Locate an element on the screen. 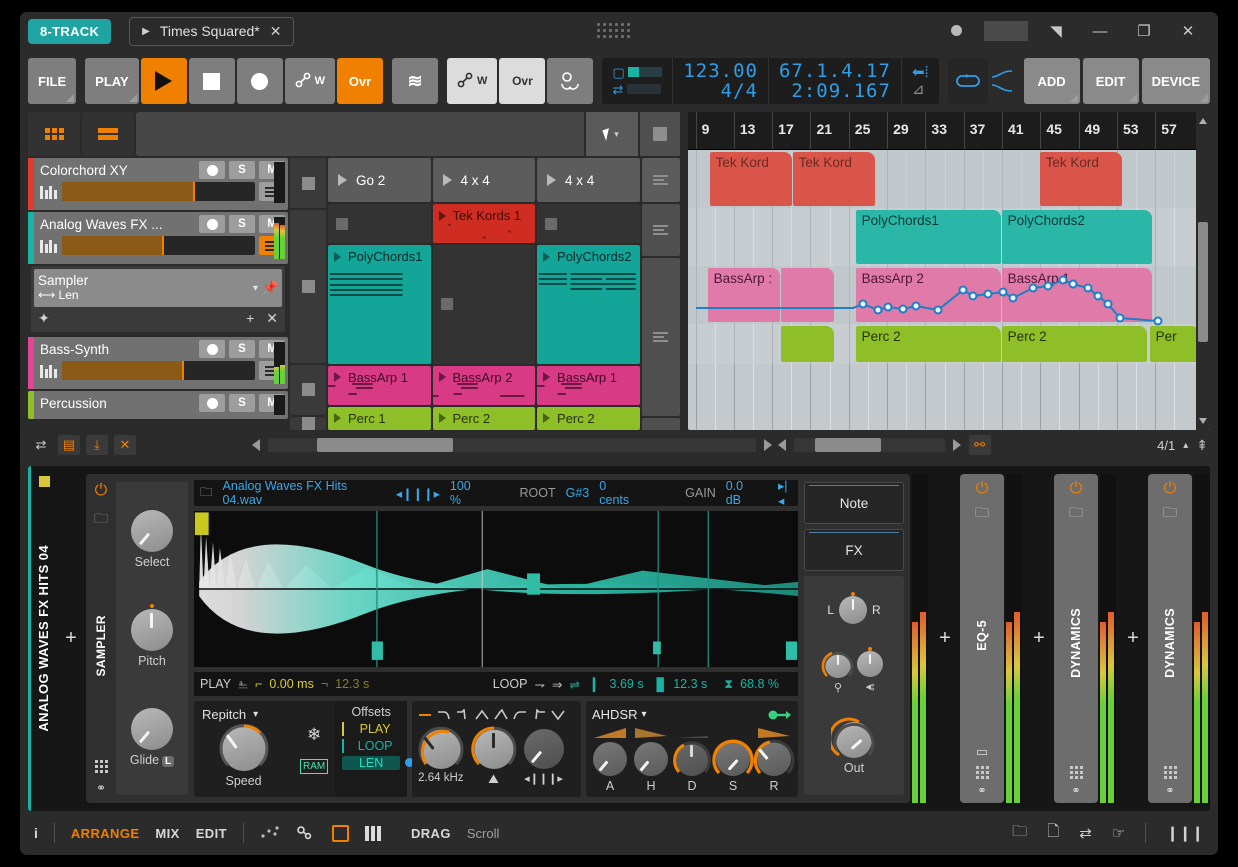 The height and width of the screenshot is (867, 1238). volume-slider is located at coordinates (158, 370).